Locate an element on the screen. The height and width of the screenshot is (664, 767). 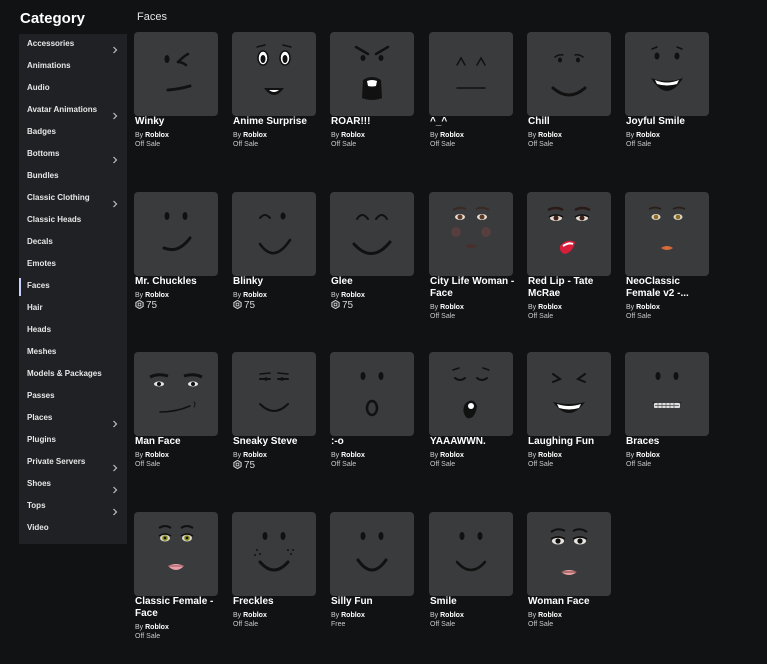
item-name: Braces is located at coordinates (671, 442).